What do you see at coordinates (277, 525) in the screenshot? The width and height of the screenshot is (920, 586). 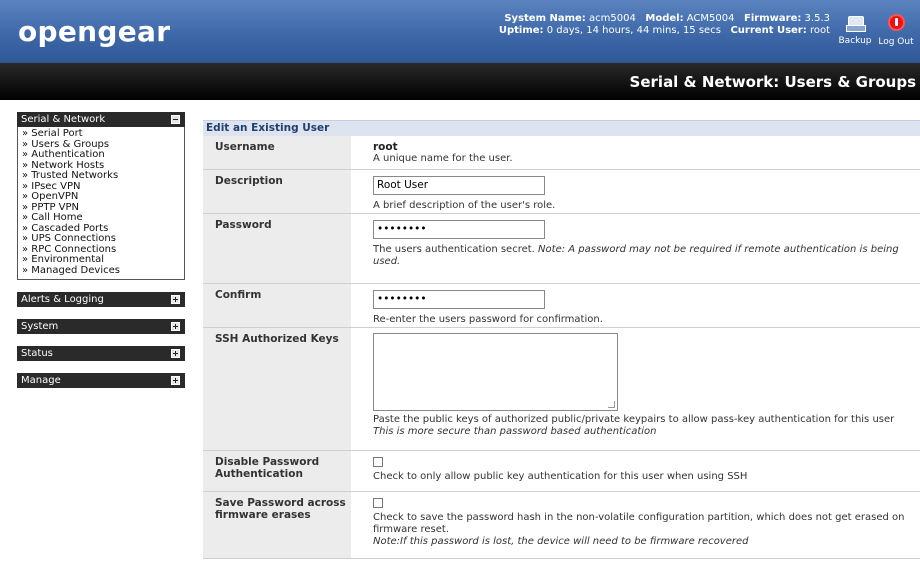 I see `save-password-label: Save Password across firmware erases` at bounding box center [277, 525].